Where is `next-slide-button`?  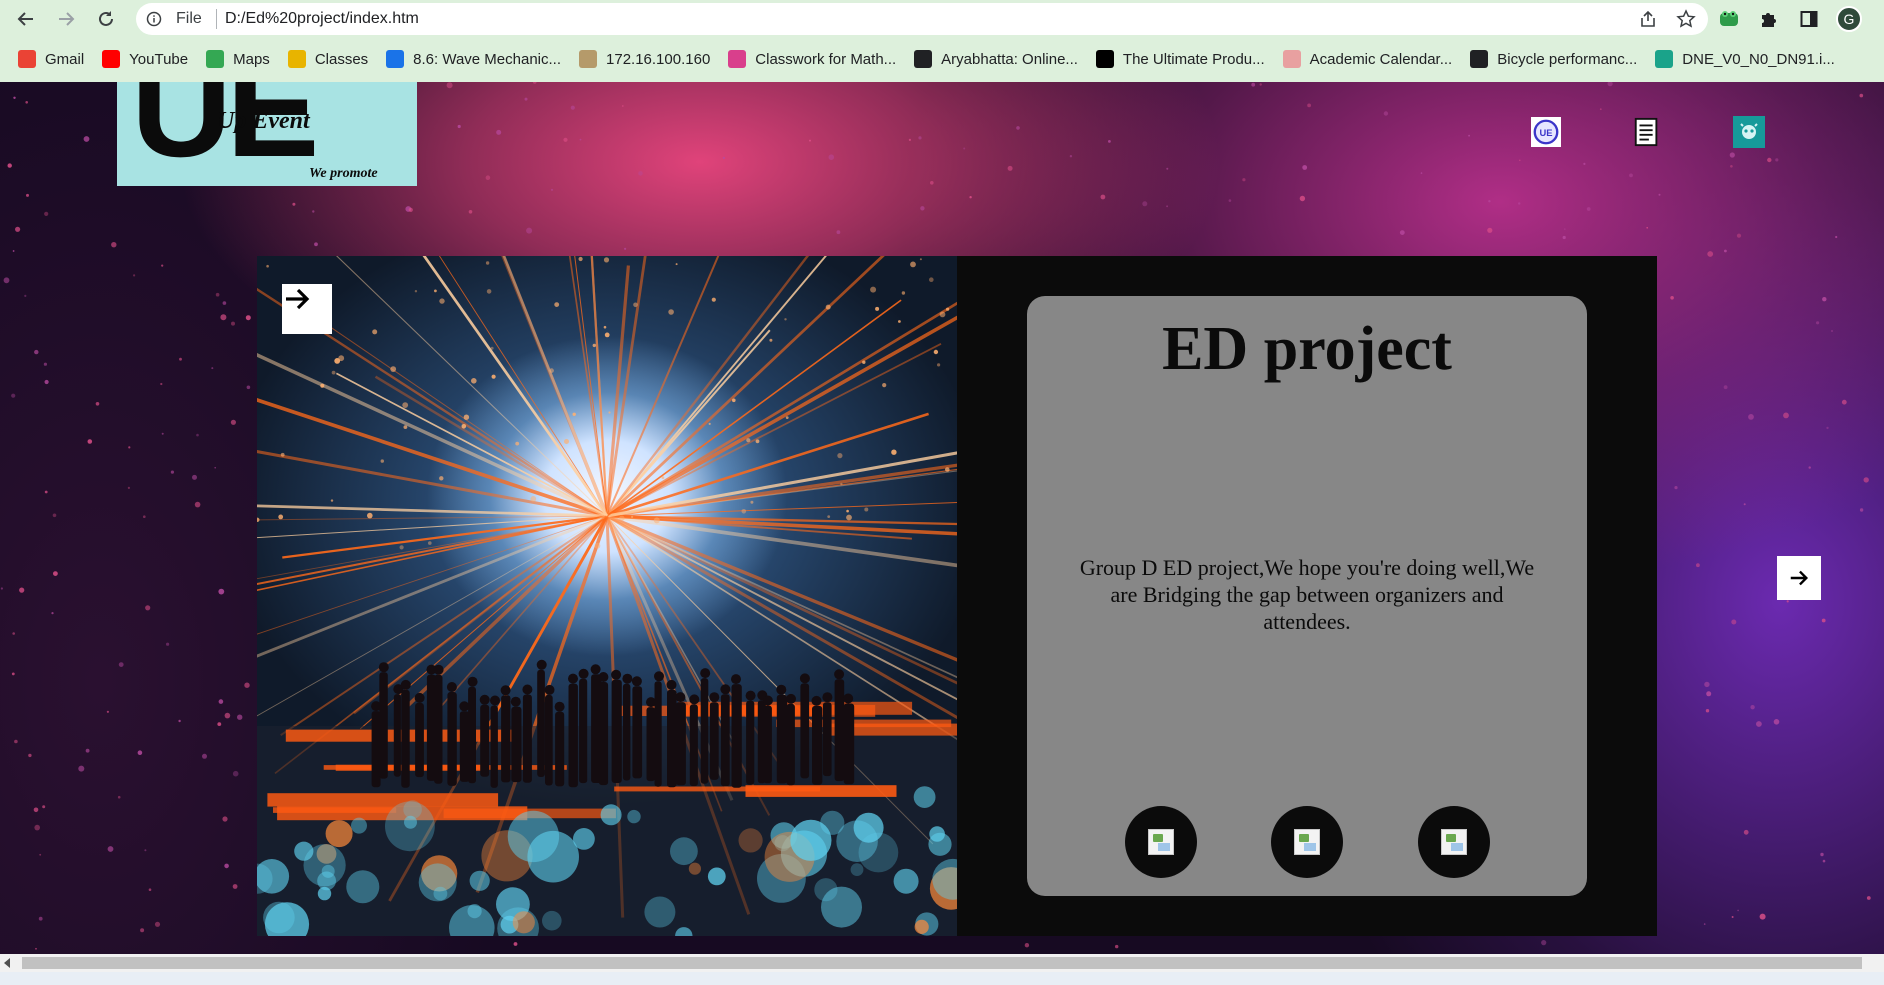
next-slide-button is located at coordinates (1799, 578).